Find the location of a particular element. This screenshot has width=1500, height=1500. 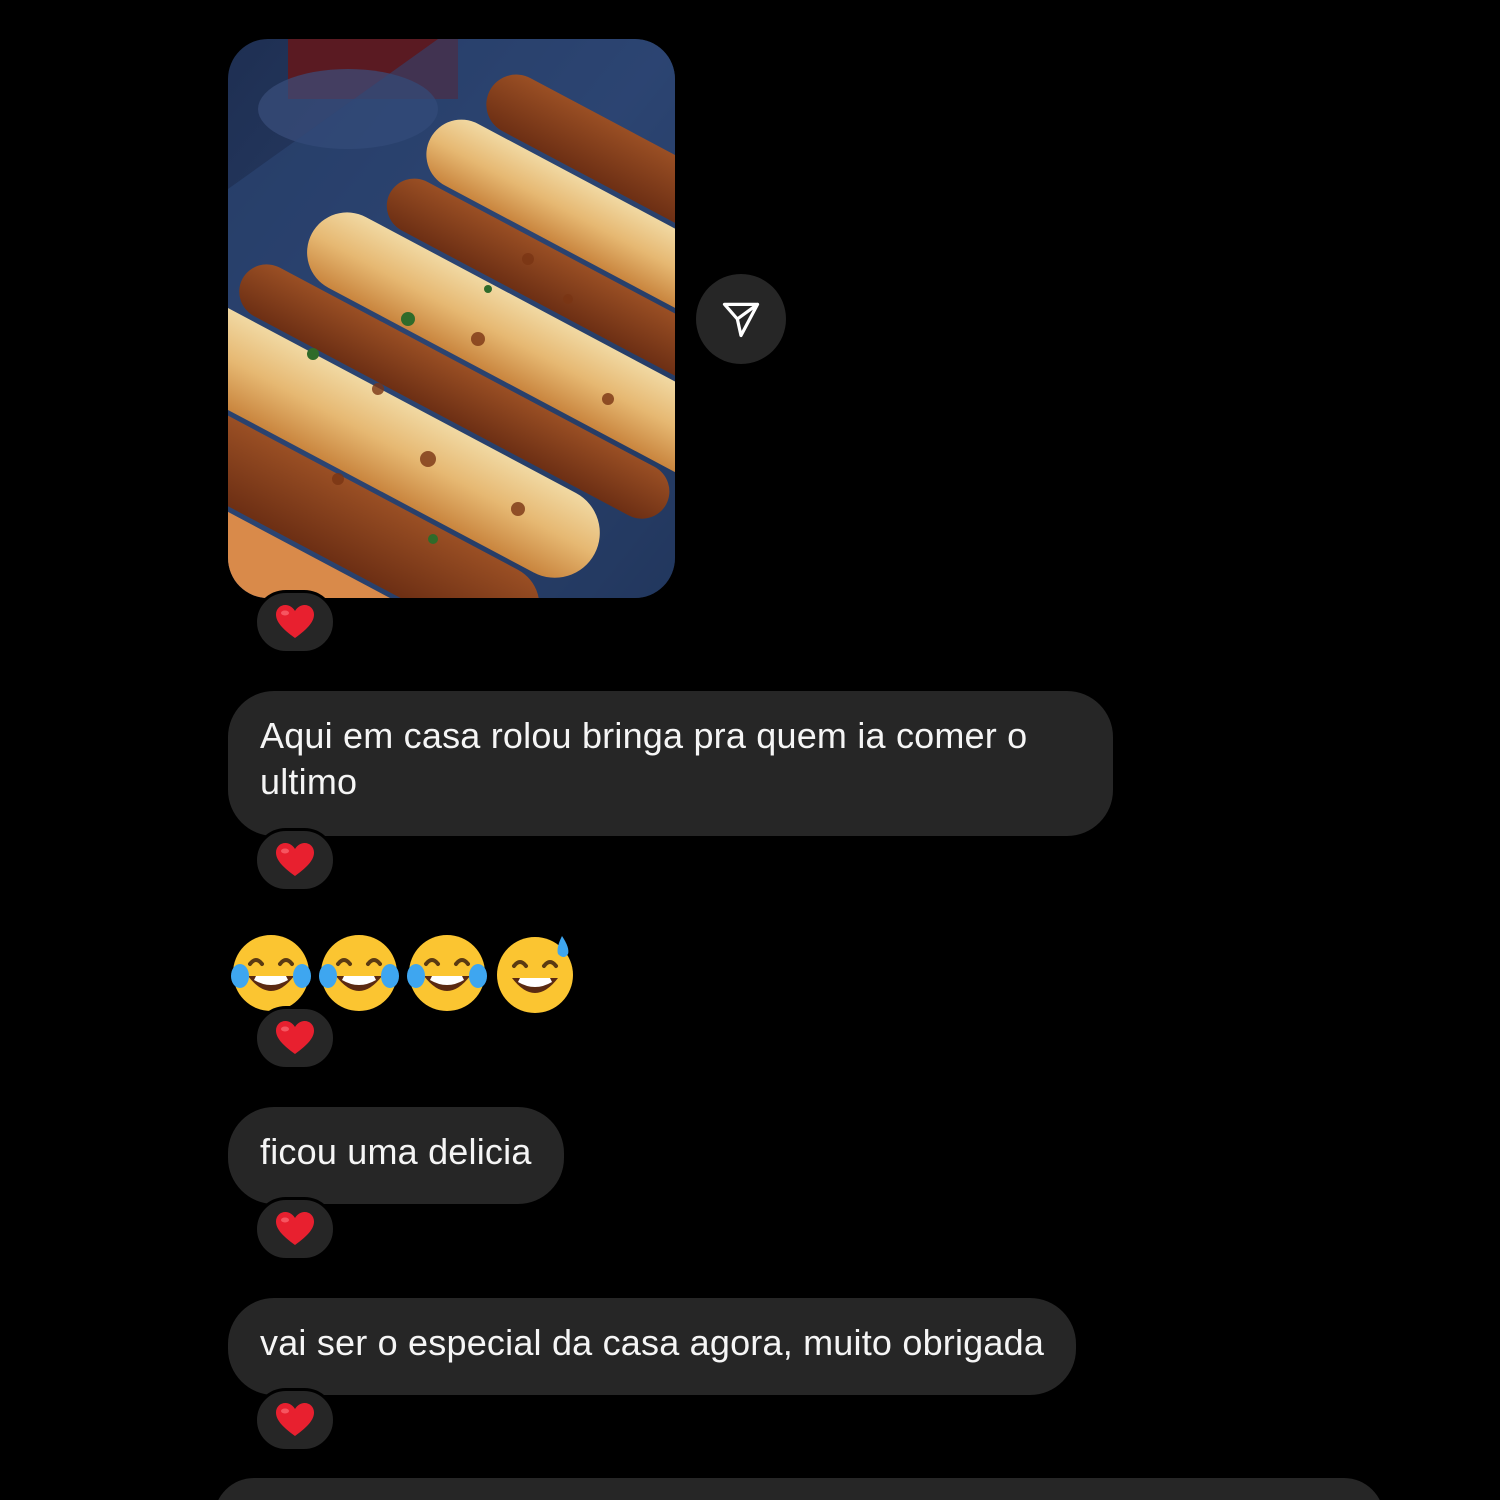

emoji-message is located at coordinates (403, 973).